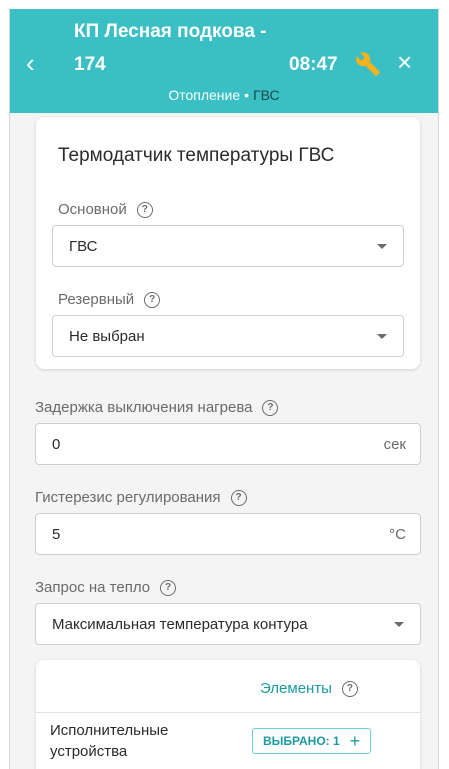  Describe the element at coordinates (228, 336) in the screenshot. I see `backup-sensor-select: Не выбран` at that location.